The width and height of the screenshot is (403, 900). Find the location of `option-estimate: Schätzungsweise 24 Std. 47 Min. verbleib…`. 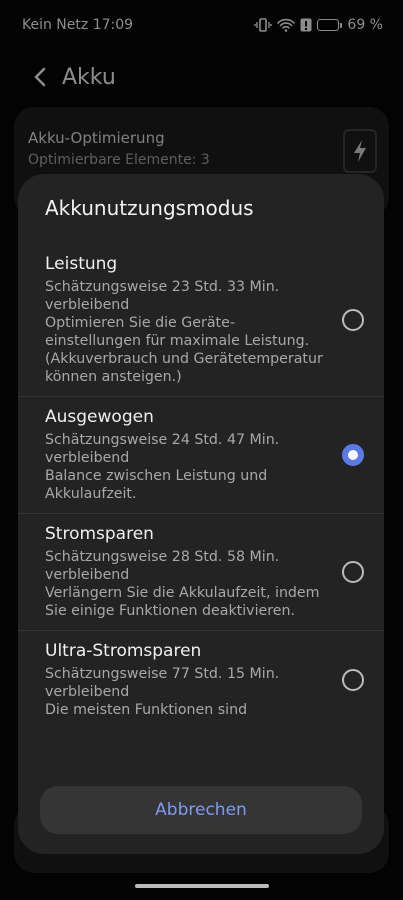

option-estimate: Schätzungsweise 24 Std. 47 Min. verbleib… is located at coordinates (162, 449).